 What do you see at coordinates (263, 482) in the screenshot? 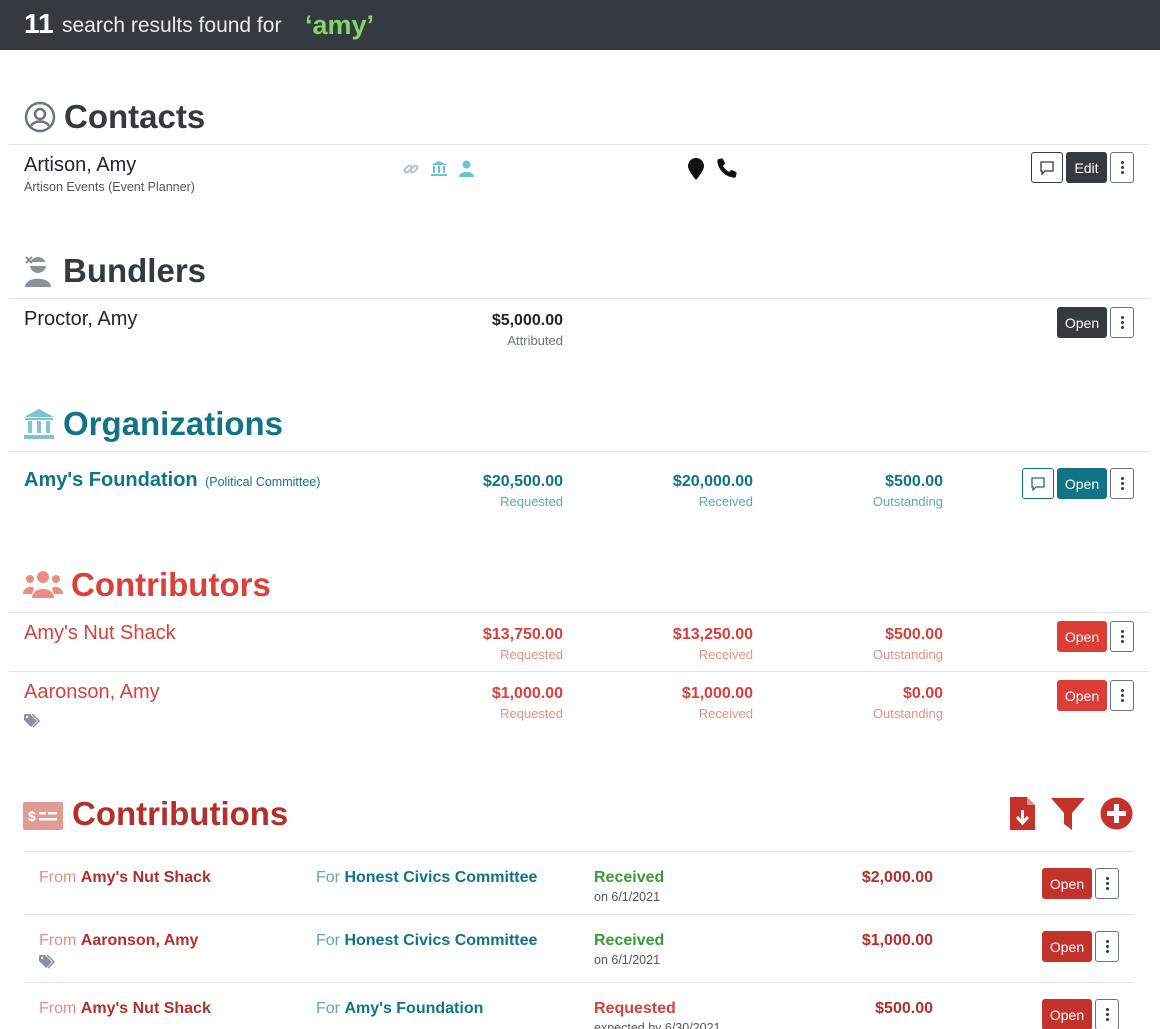
I see `organization-type: (Political Committee)` at bounding box center [263, 482].